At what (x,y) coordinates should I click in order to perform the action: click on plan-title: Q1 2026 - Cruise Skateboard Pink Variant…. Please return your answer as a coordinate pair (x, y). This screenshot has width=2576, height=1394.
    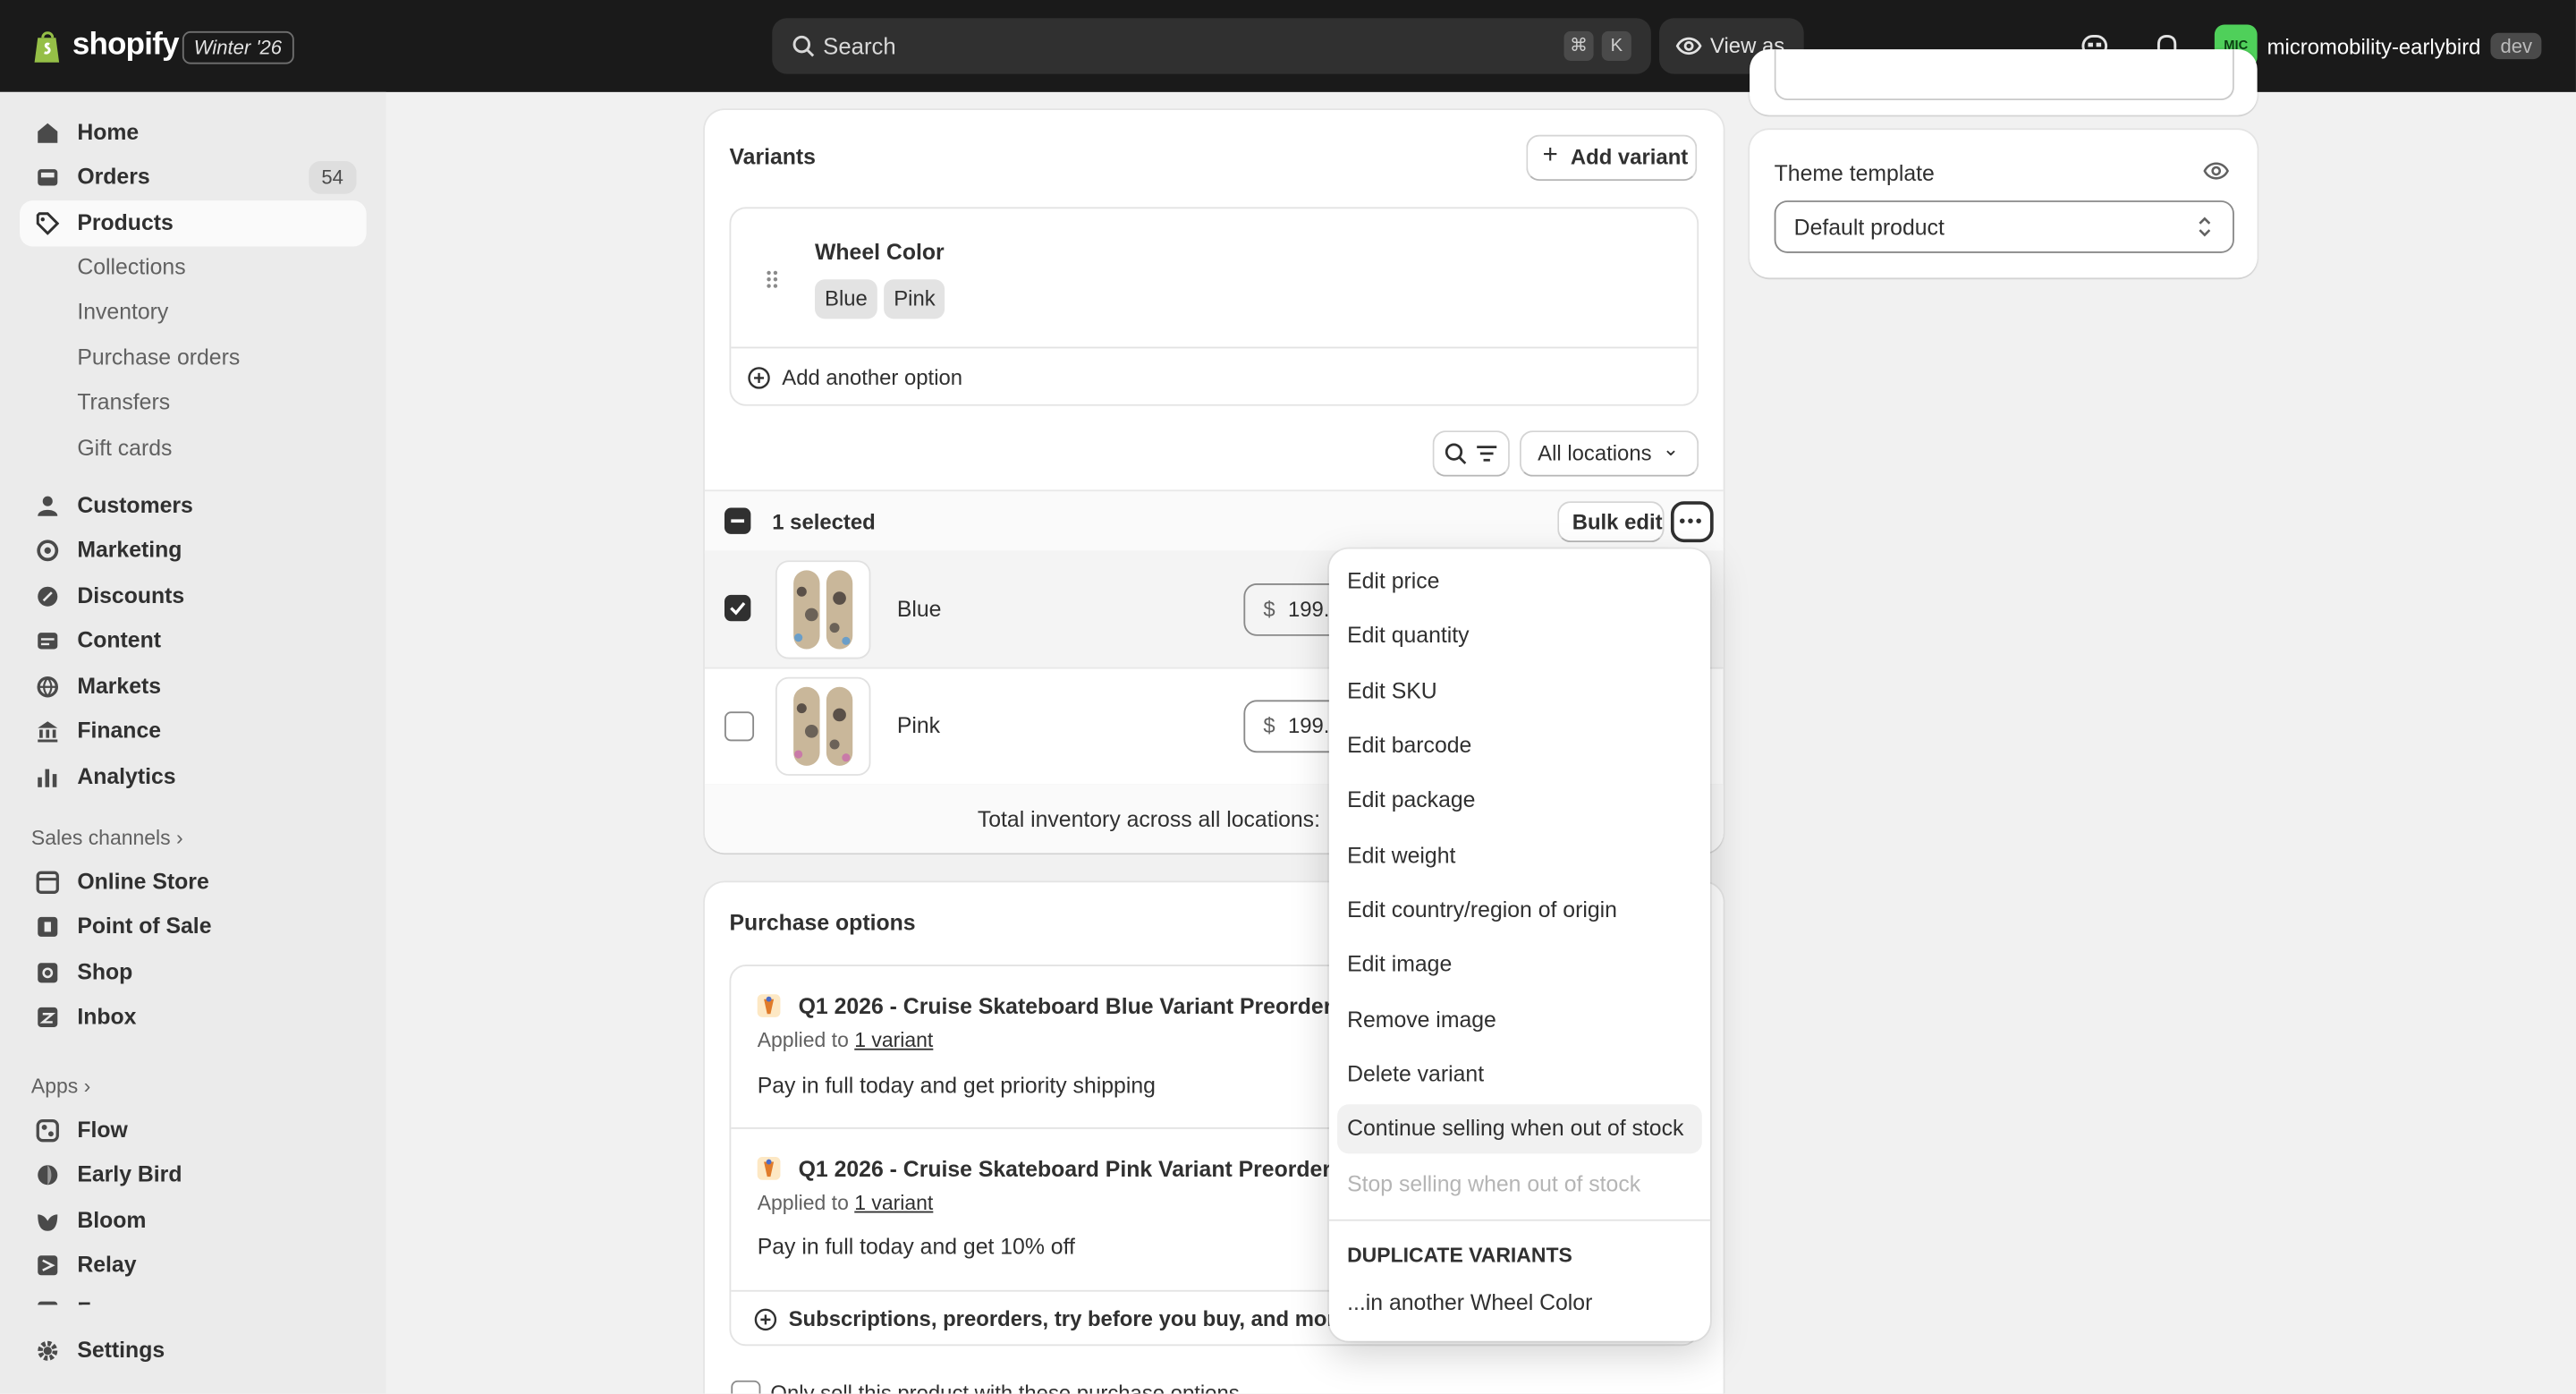
    Looking at the image, I should click on (1071, 1169).